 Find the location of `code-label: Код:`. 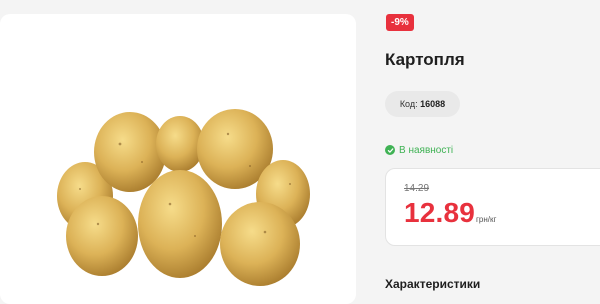

code-label: Код: is located at coordinates (408, 104).